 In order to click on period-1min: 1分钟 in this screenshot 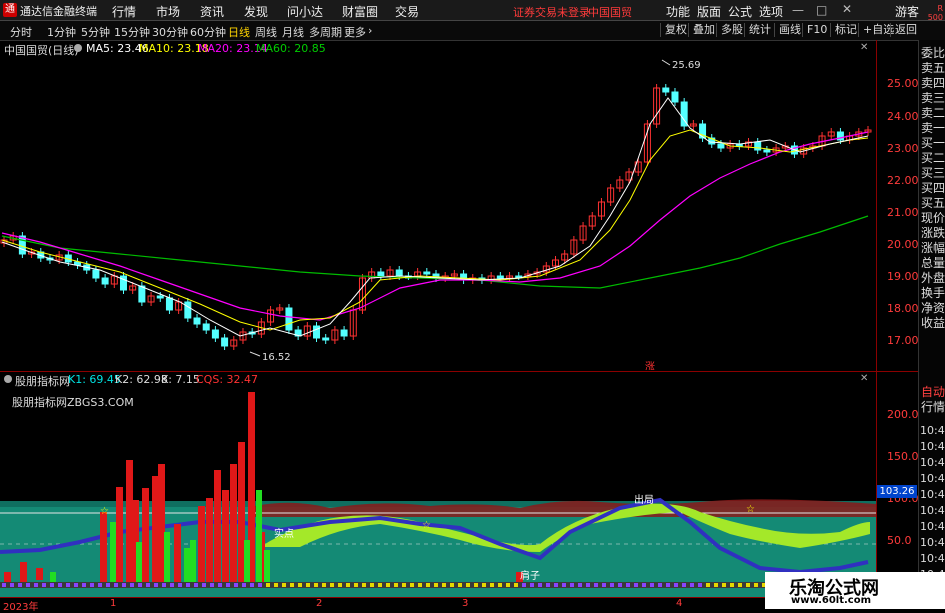, I will do `click(61, 32)`.